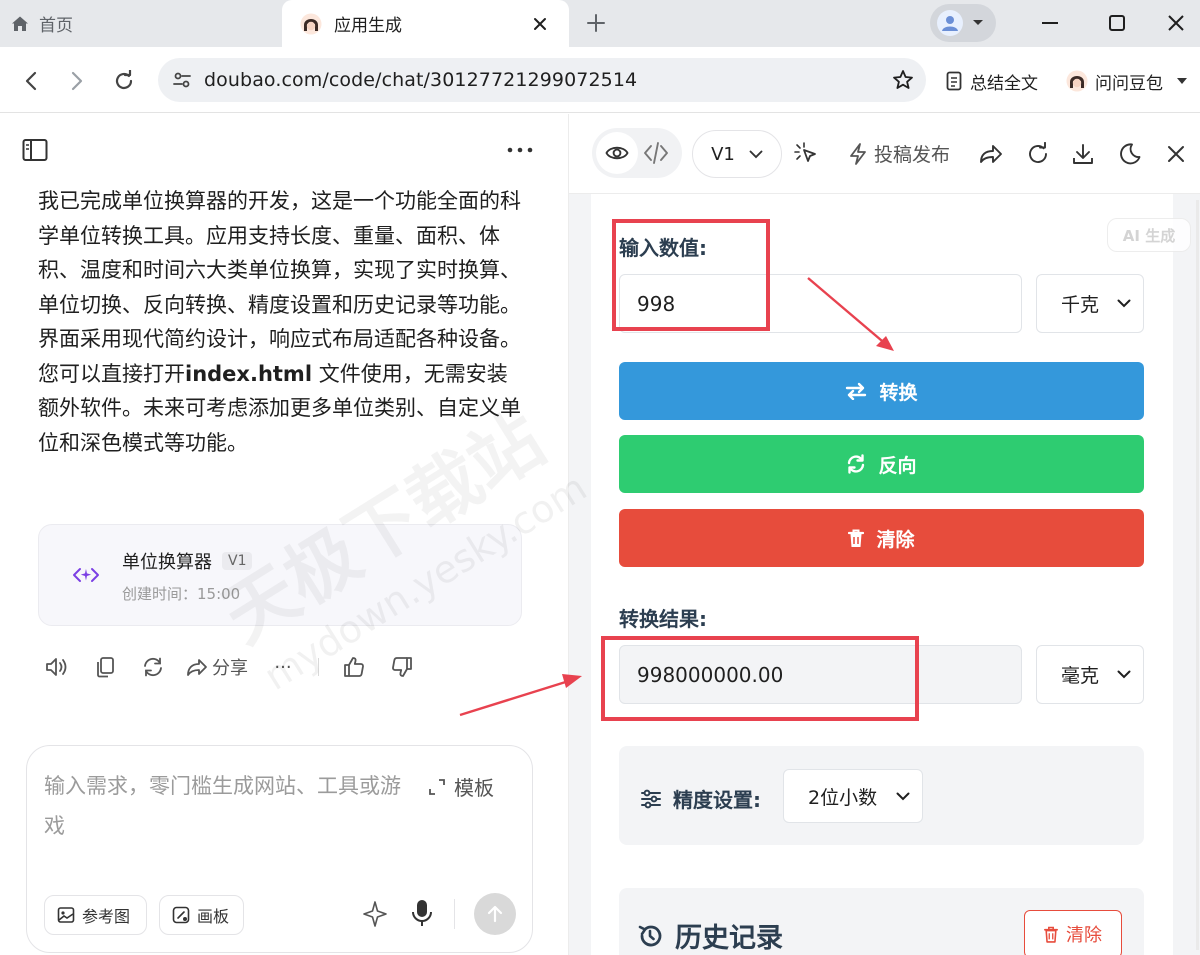 The height and width of the screenshot is (955, 1200). What do you see at coordinates (57, 667) in the screenshot?
I see `read-aloud-icon` at bounding box center [57, 667].